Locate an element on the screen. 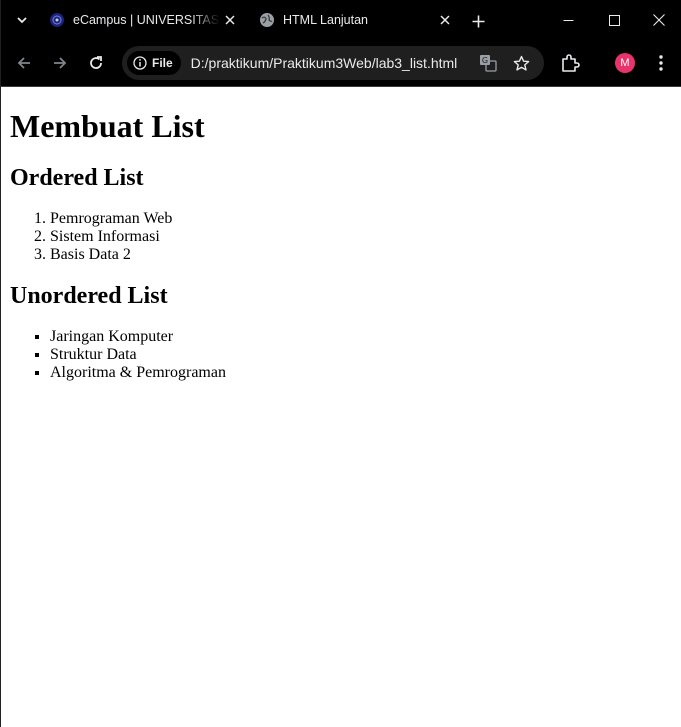 Image resolution: width=681 pixels, height=727 pixels. close-window-button is located at coordinates (658, 20).